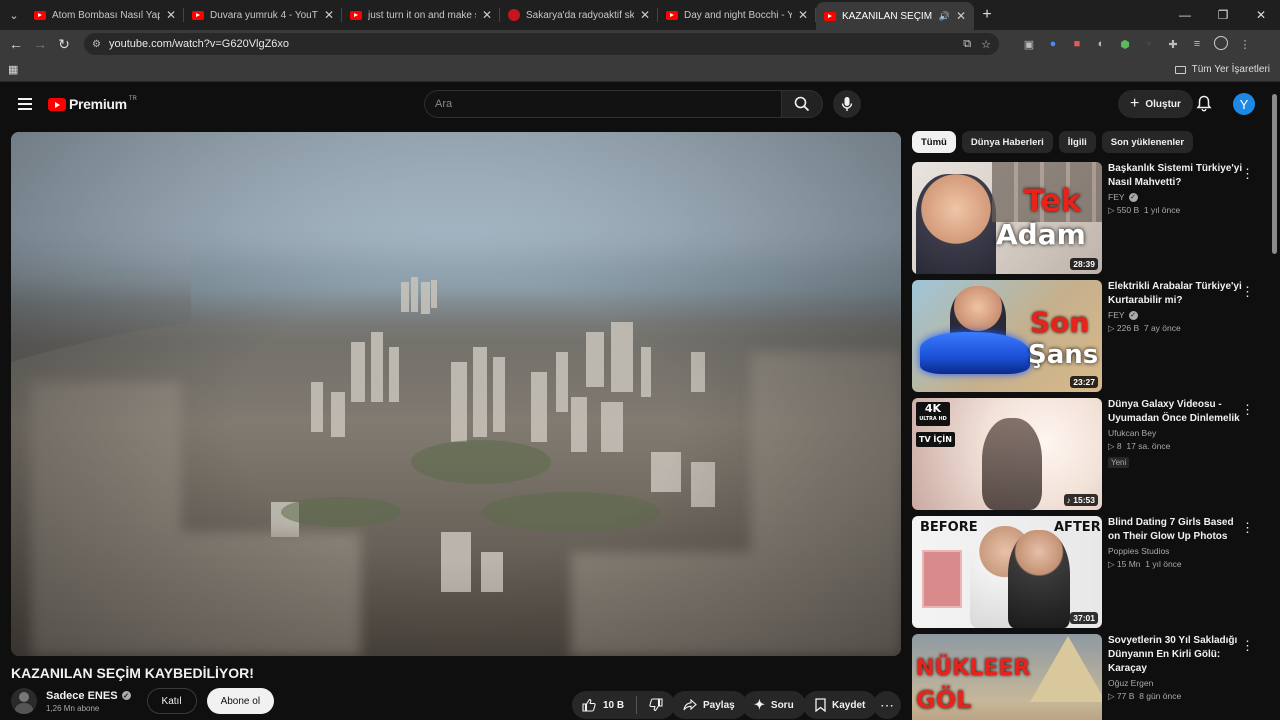 Image resolution: width=1280 pixels, height=720 pixels. What do you see at coordinates (656, 705) in the screenshot?
I see `dislike-button` at bounding box center [656, 705].